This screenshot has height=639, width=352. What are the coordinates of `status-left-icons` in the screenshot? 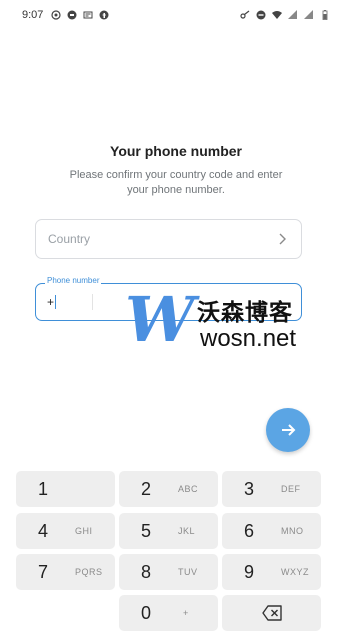 It's located at (80, 15).